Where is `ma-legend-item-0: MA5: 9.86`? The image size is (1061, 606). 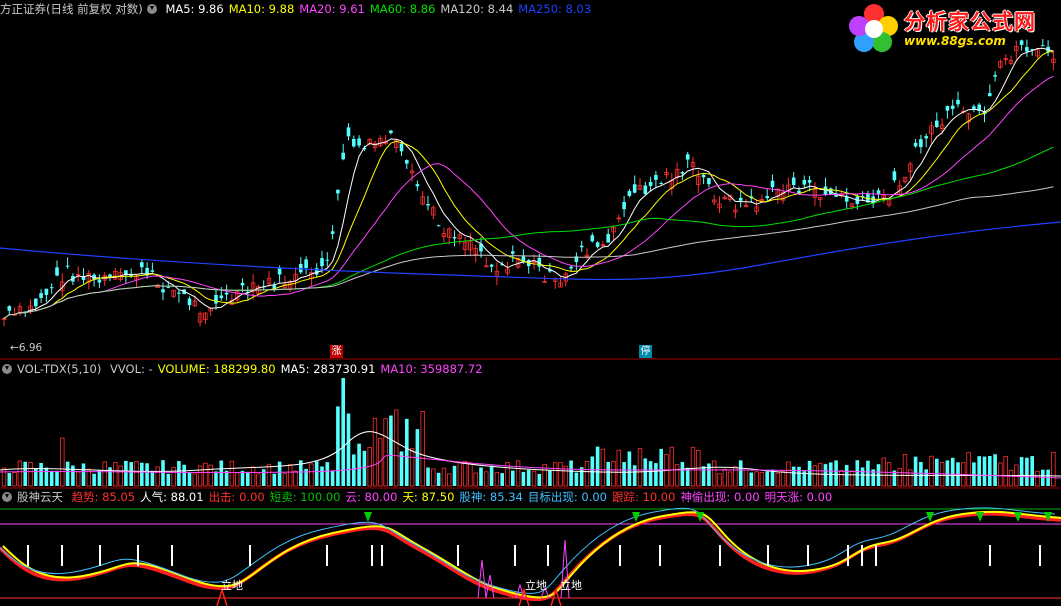 ma-legend-item-0: MA5: 9.86 is located at coordinates (194, 9).